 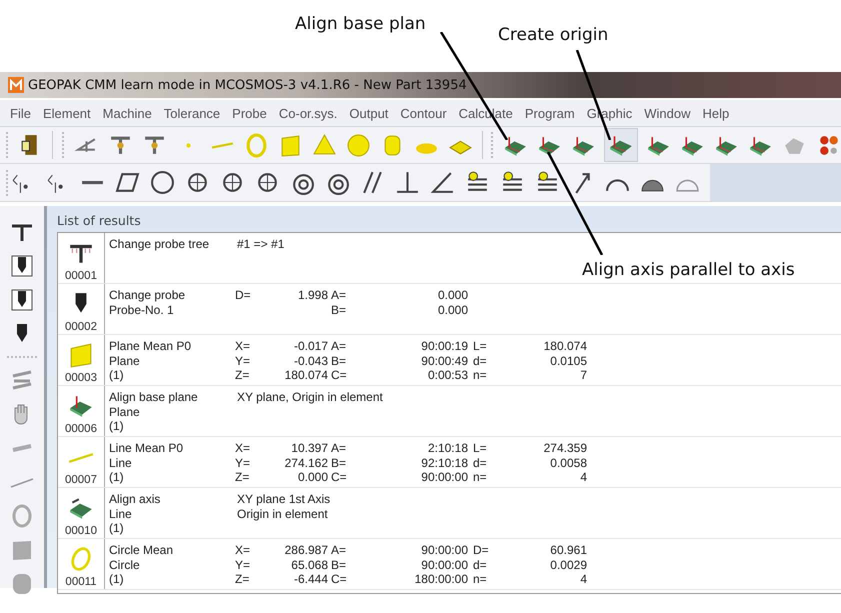 What do you see at coordinates (81, 480) in the screenshot?
I see `row-number: 00007` at bounding box center [81, 480].